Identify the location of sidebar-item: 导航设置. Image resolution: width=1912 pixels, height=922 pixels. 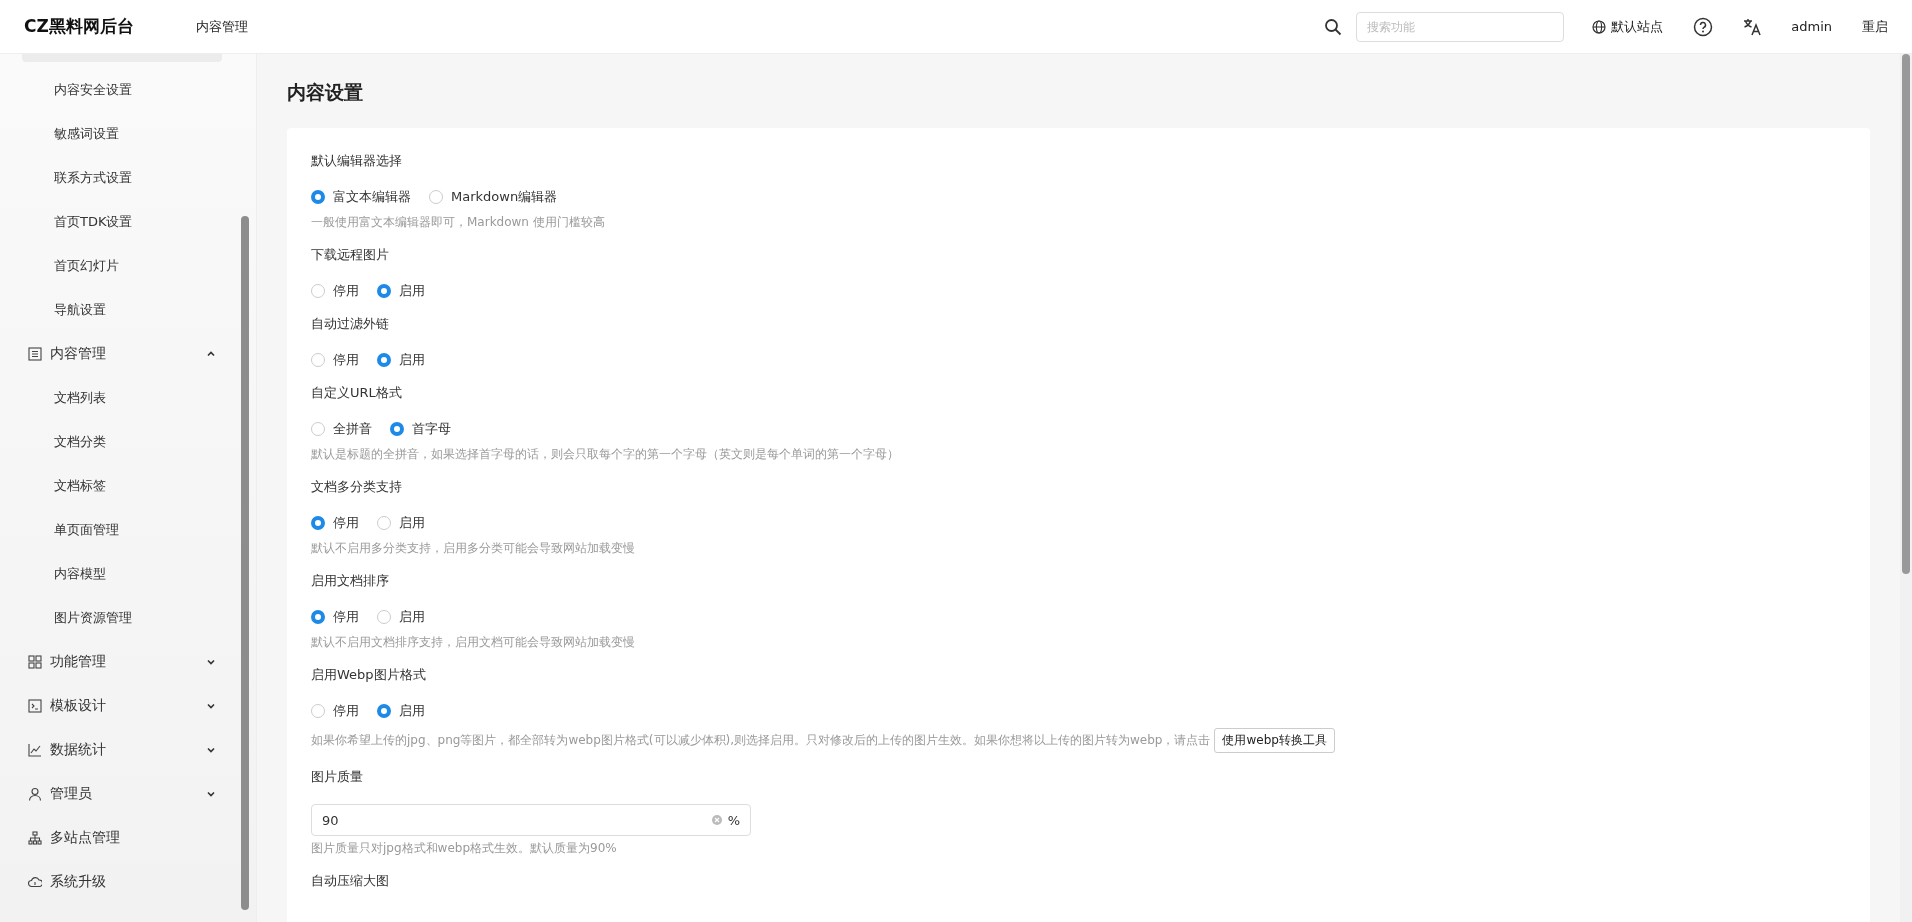
(124, 310).